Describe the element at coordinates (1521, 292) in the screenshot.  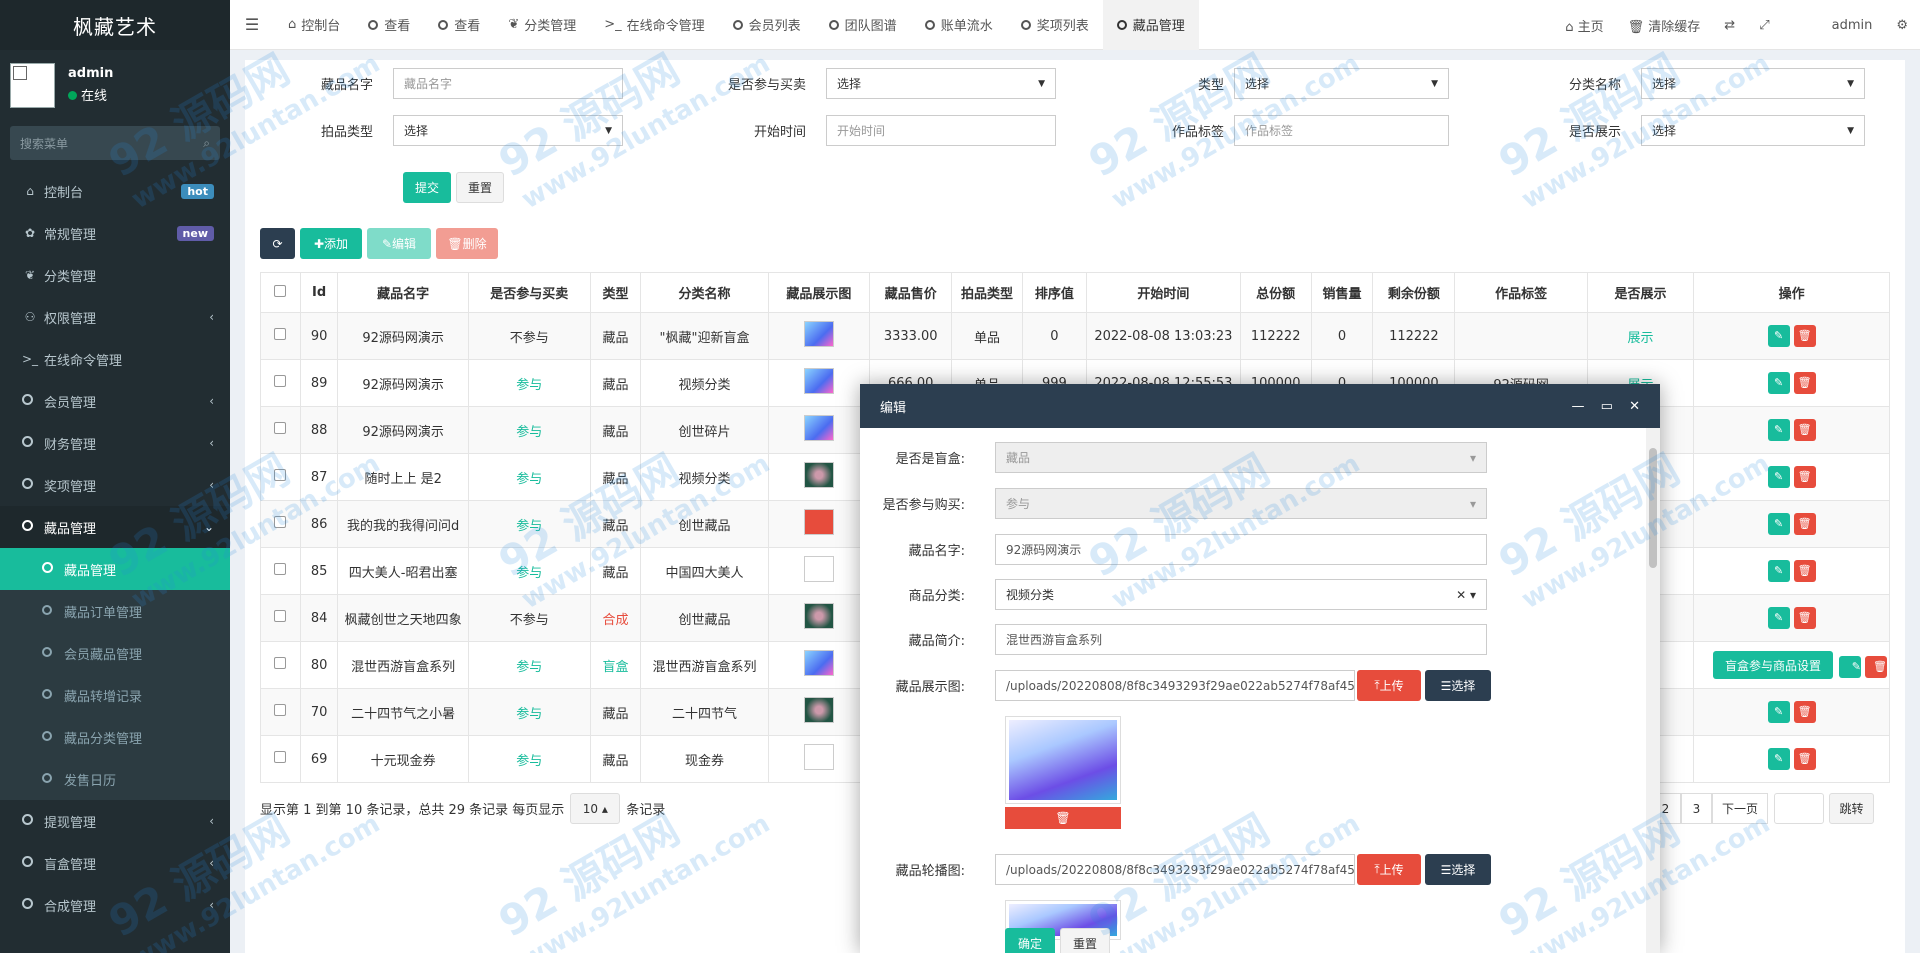
I see `column-header: 作品标签` at that location.